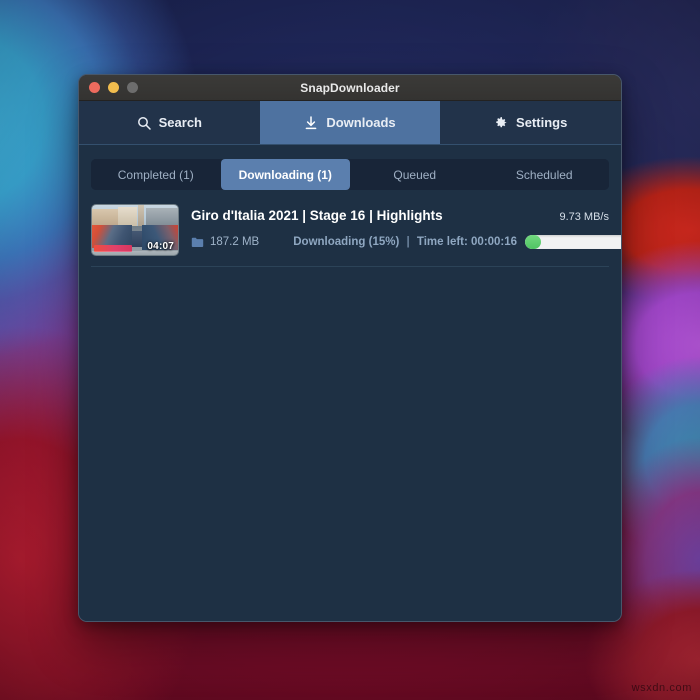  What do you see at coordinates (346, 242) in the screenshot?
I see `download-status-text: Downloading (15%)` at bounding box center [346, 242].